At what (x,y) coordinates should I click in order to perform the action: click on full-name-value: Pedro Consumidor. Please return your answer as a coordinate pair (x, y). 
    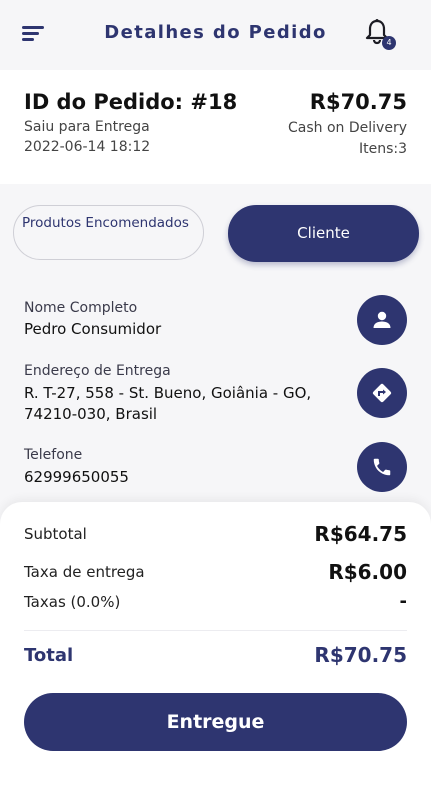
    Looking at the image, I should click on (93, 329).